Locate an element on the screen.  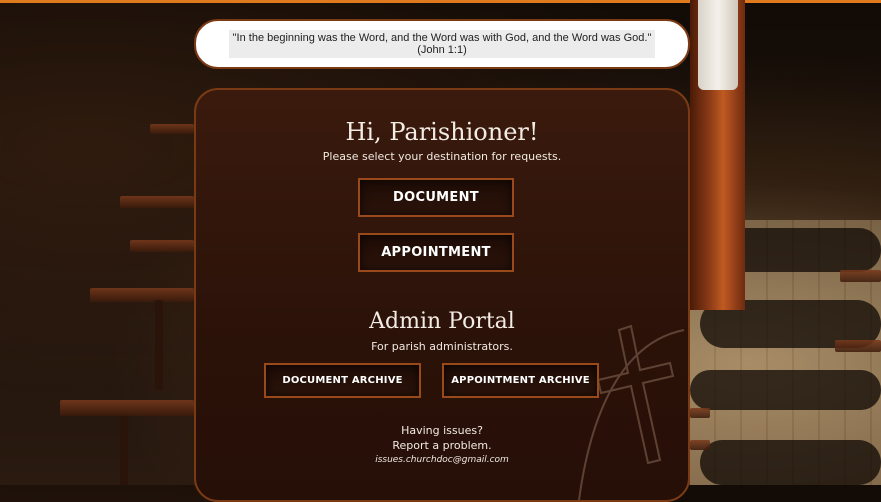
pillar-capital is located at coordinates (718, 45).